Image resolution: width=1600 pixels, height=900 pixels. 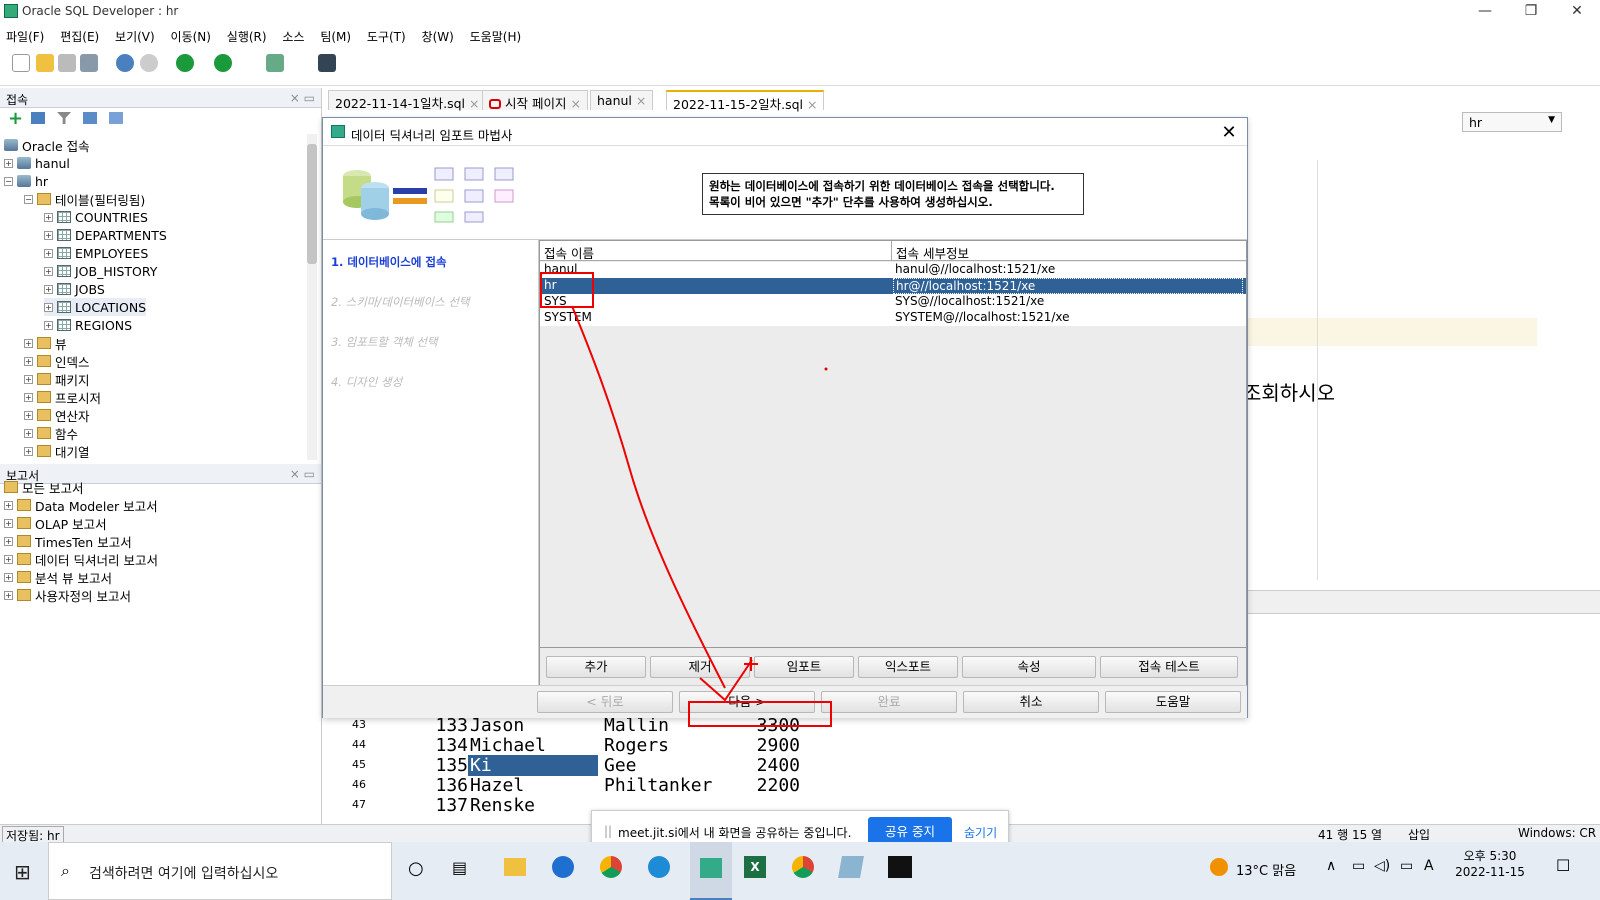 I want to click on taskbar-search: ⌕ 검색하려면 여기에 입력하십시오, so click(x=220, y=871).